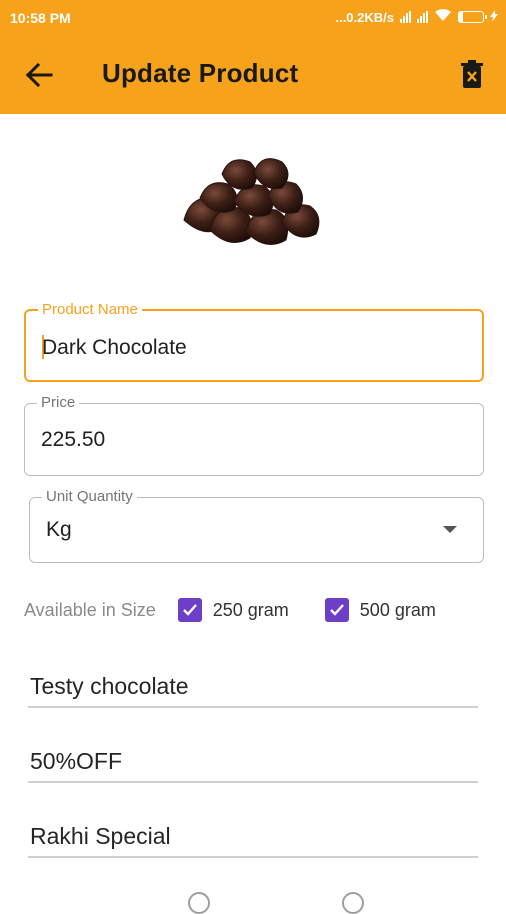 The height and width of the screenshot is (914, 506). What do you see at coordinates (364, 17) in the screenshot?
I see `network-speed: ...0.2KB/s` at bounding box center [364, 17].